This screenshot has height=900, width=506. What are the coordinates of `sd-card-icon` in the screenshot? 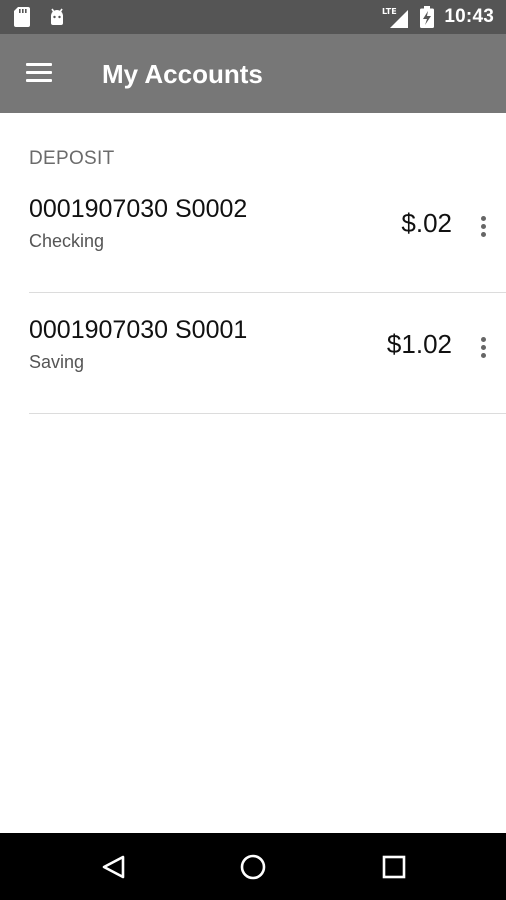 It's located at (22, 17).